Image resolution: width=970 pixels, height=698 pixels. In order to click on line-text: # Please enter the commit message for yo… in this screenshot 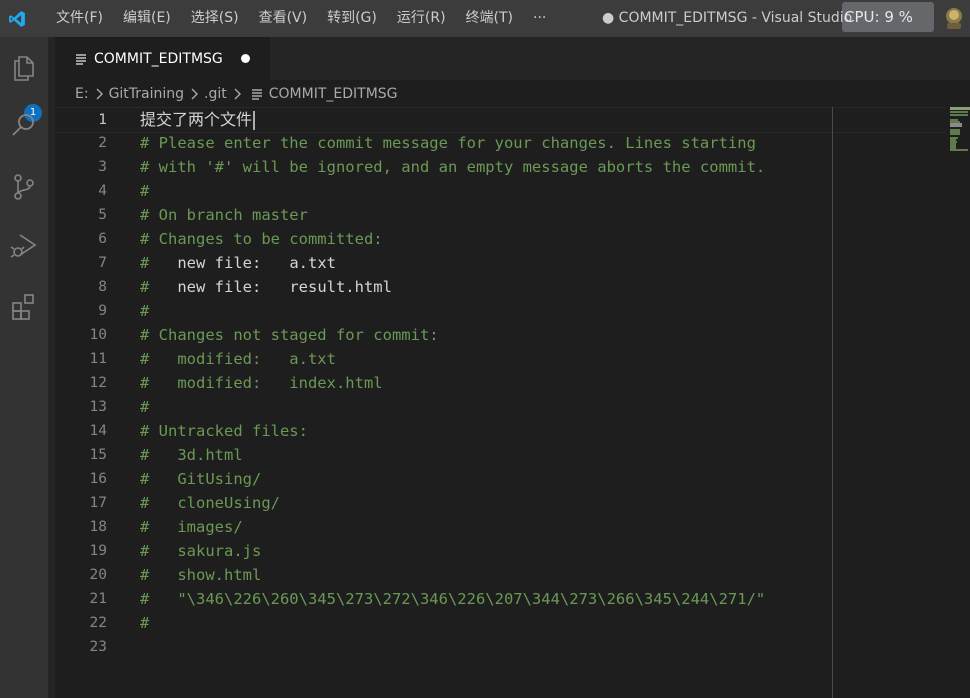, I will do `click(448, 143)`.